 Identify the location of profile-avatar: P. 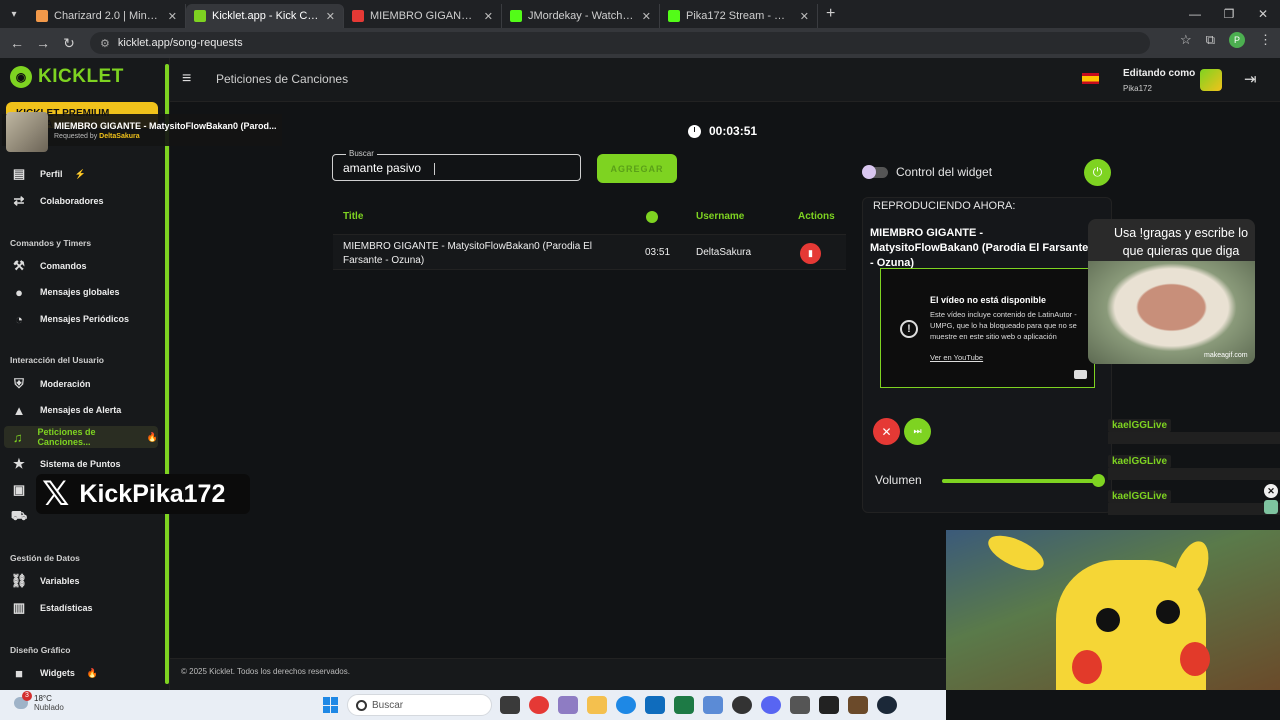
(1237, 40).